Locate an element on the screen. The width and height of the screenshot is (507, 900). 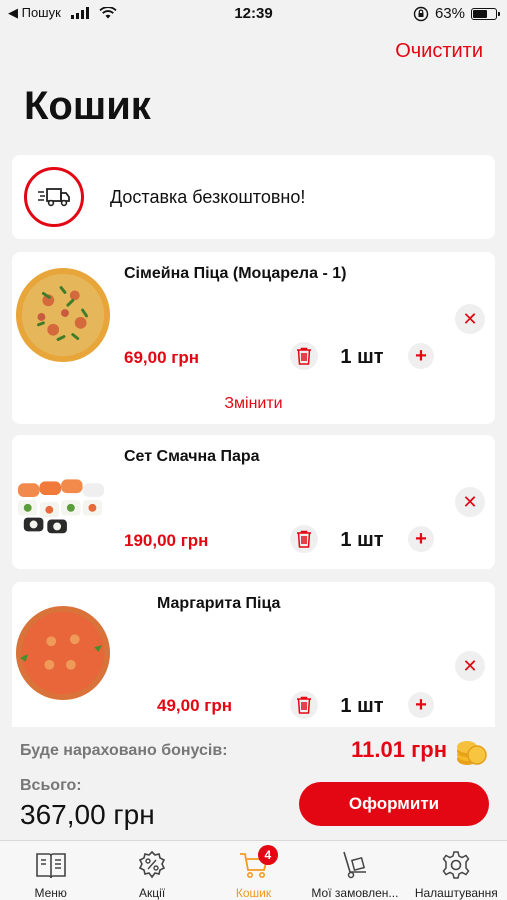
tab-settings: Налаштування is located at coordinates (456, 870).